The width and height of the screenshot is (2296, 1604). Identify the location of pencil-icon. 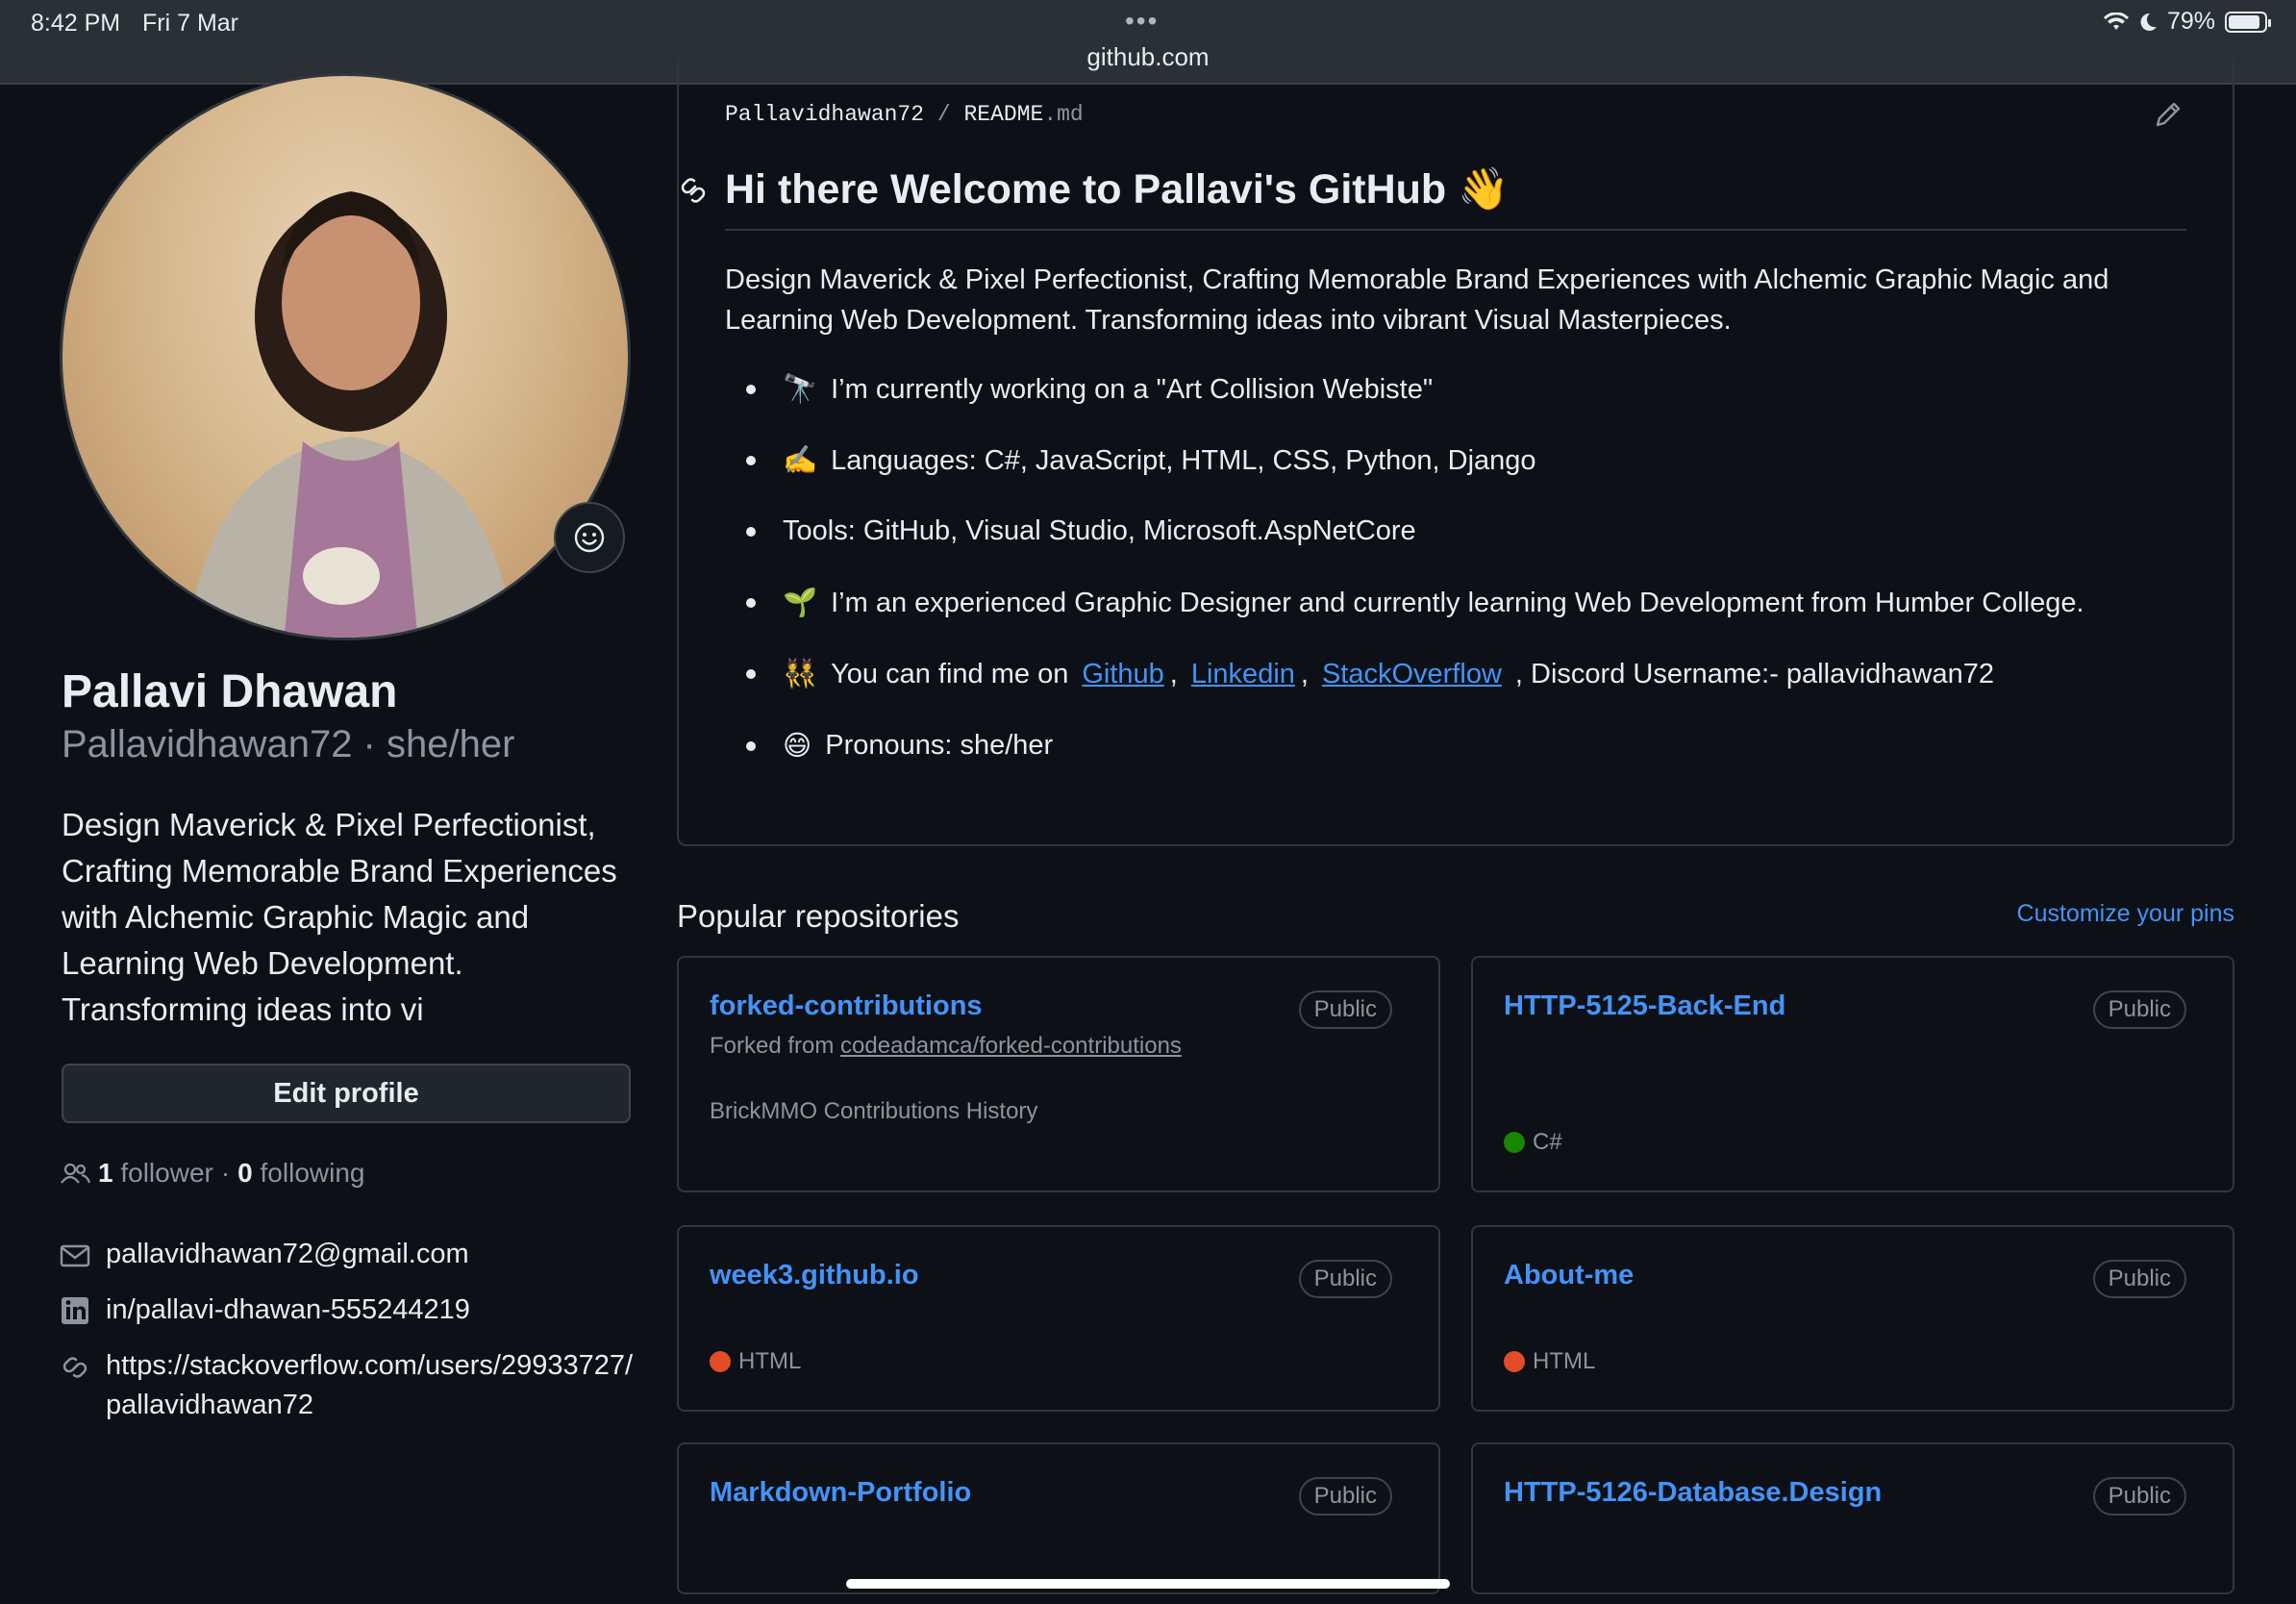
(2168, 114).